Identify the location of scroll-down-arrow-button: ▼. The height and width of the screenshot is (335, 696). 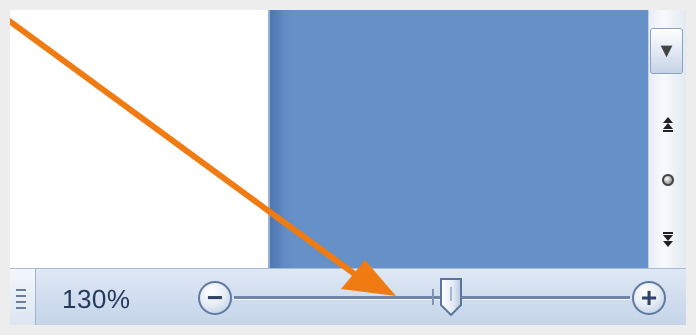
(666, 51).